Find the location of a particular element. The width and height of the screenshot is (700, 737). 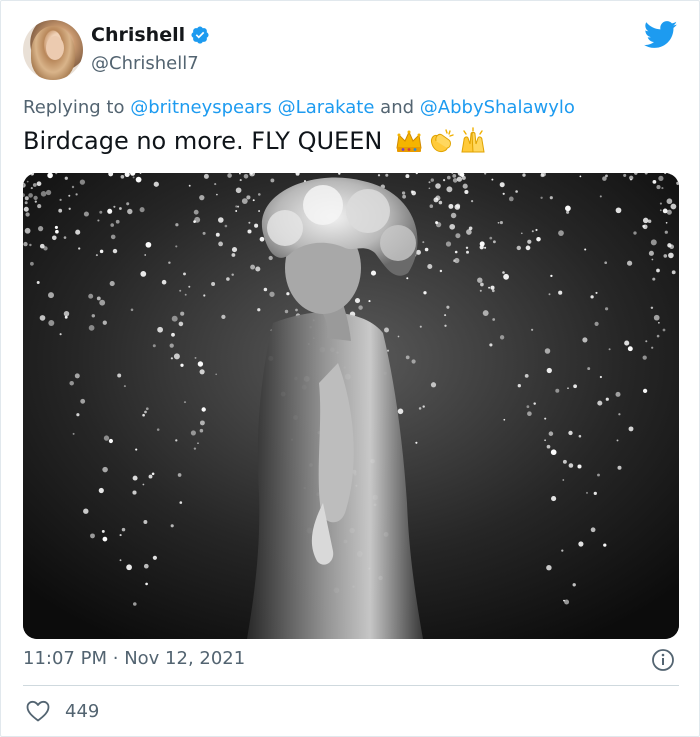

mention-link: @Larakate is located at coordinates (326, 107).